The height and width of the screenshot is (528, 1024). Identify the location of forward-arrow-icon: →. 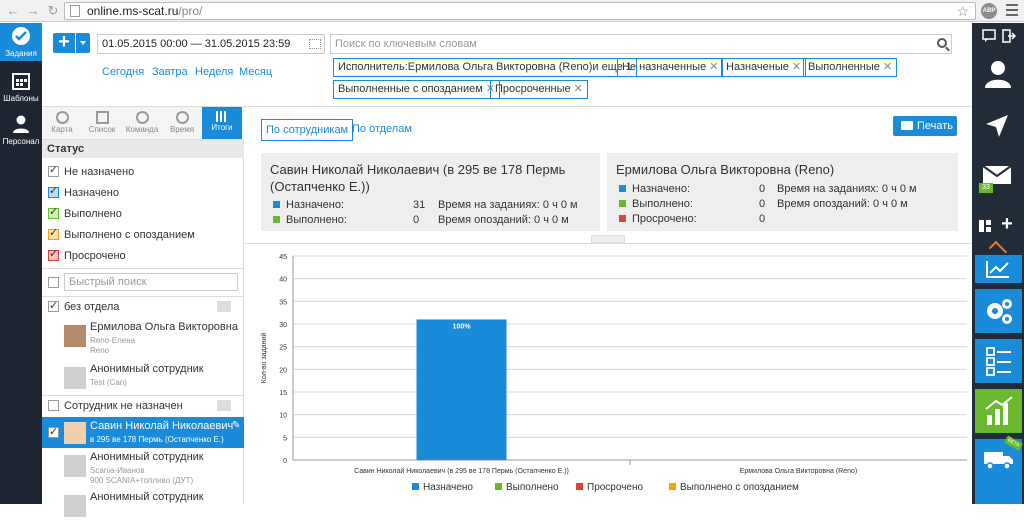
(33, 11).